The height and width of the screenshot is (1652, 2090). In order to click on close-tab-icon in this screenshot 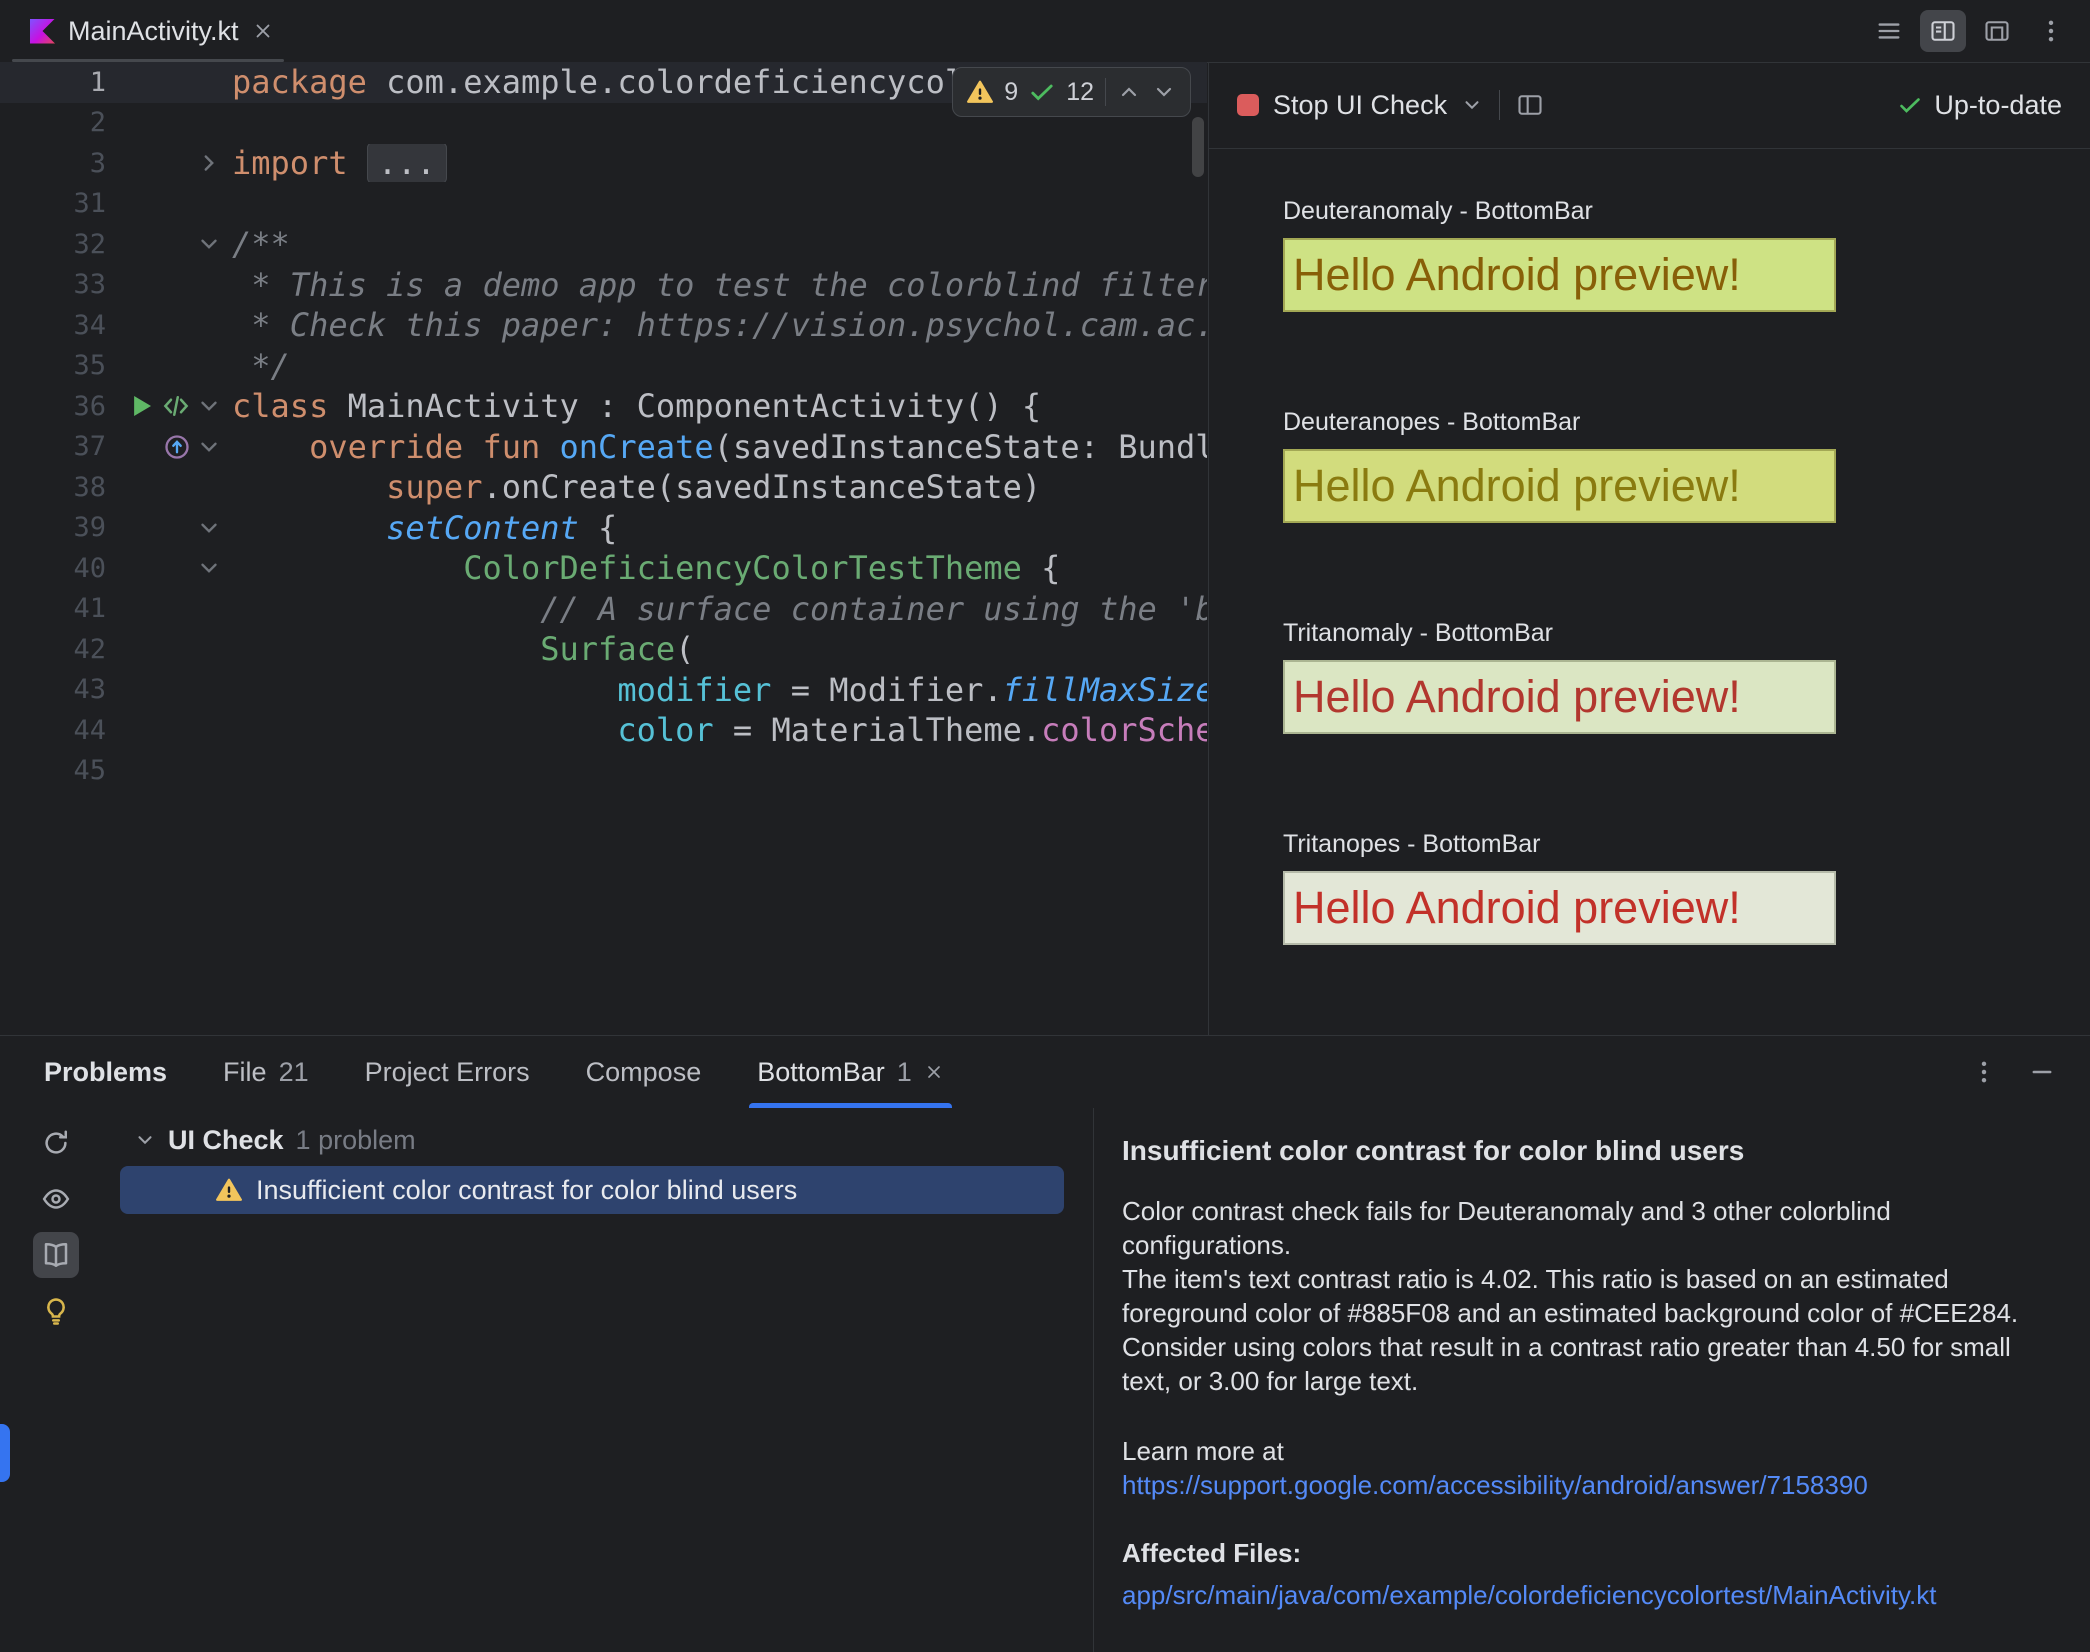, I will do `click(263, 31)`.